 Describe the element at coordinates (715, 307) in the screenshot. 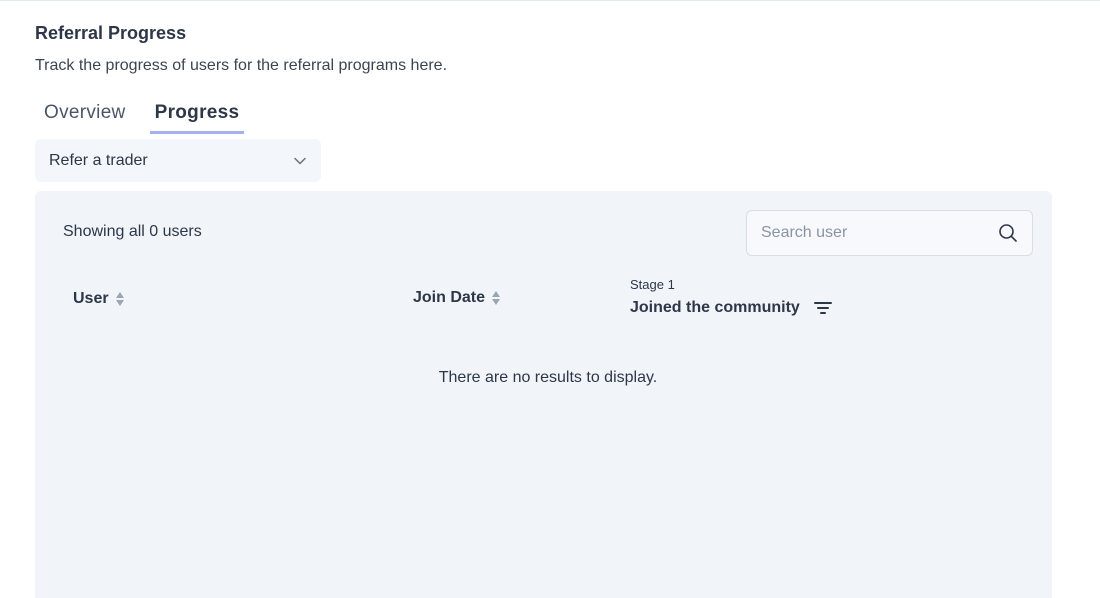

I see `column-header-stage-label: Joined the community` at that location.